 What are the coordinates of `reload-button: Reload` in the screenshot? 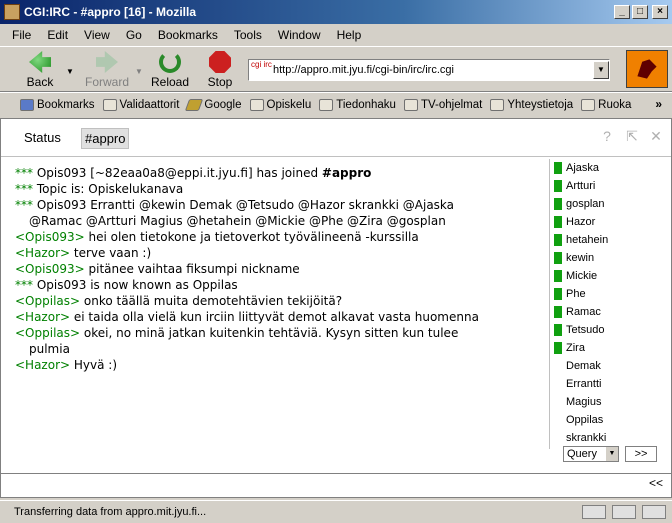 It's located at (170, 71).